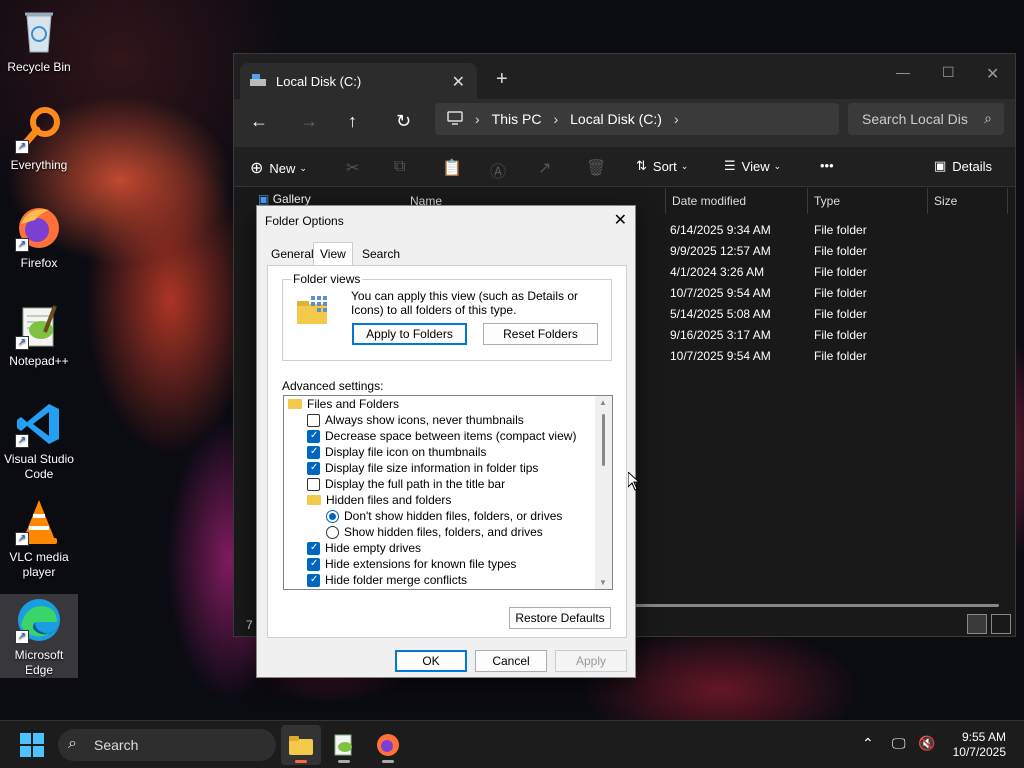  I want to click on desktop-icon-edge: ↗ Microsoft Edge, so click(39, 636).